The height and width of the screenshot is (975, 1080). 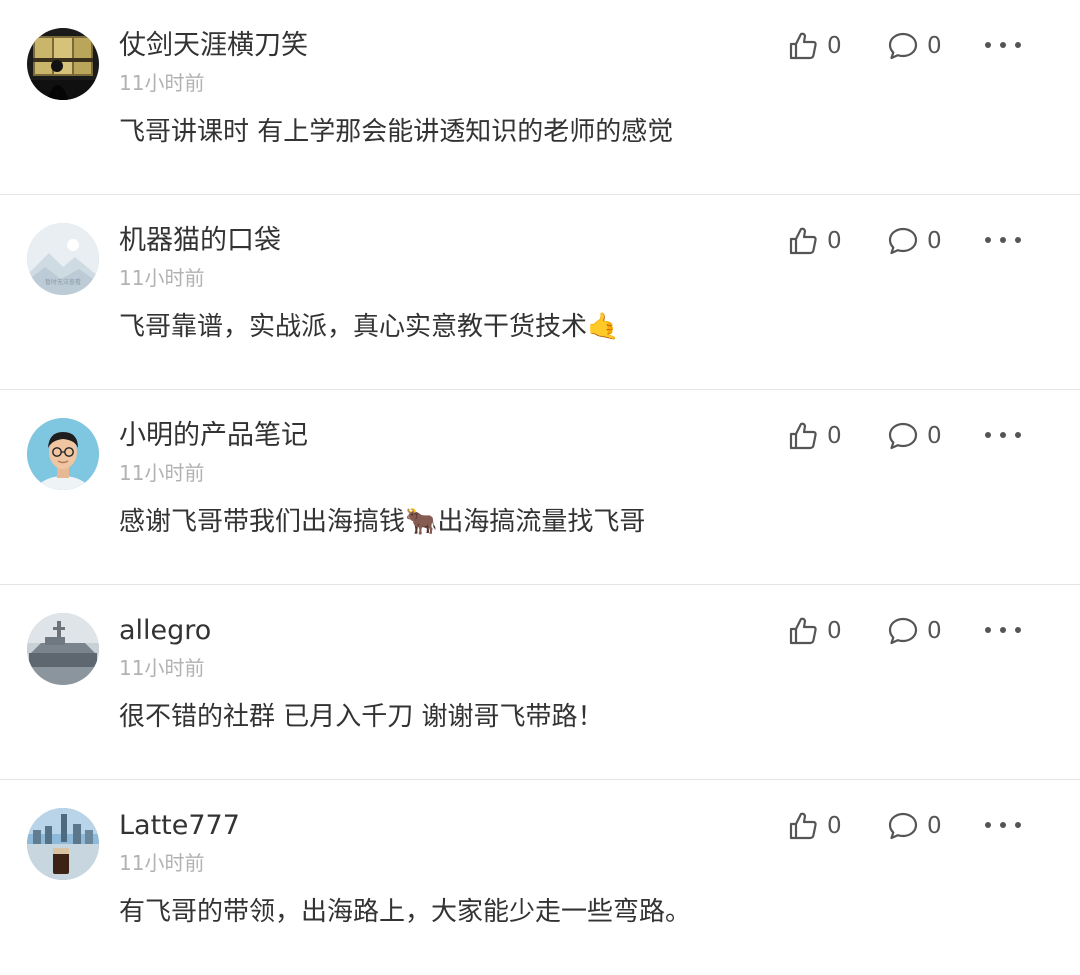 What do you see at coordinates (541, 522) in the screenshot?
I see `comment-text-tail: 出海搞流量找飞哥` at bounding box center [541, 522].